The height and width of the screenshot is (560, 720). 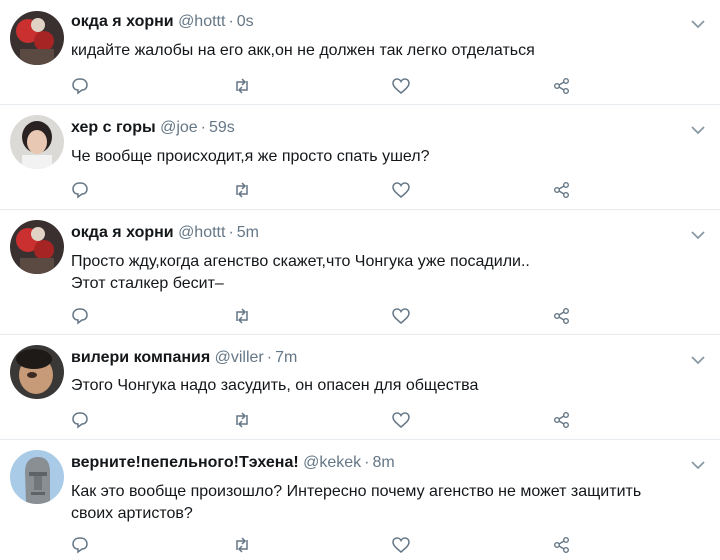 What do you see at coordinates (113, 127) in the screenshot?
I see `author-name: хер с горы` at bounding box center [113, 127].